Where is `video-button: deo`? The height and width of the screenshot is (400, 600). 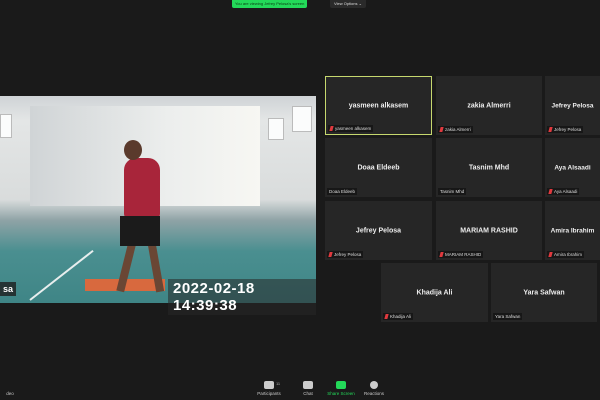 video-button: deo is located at coordinates (10, 388).